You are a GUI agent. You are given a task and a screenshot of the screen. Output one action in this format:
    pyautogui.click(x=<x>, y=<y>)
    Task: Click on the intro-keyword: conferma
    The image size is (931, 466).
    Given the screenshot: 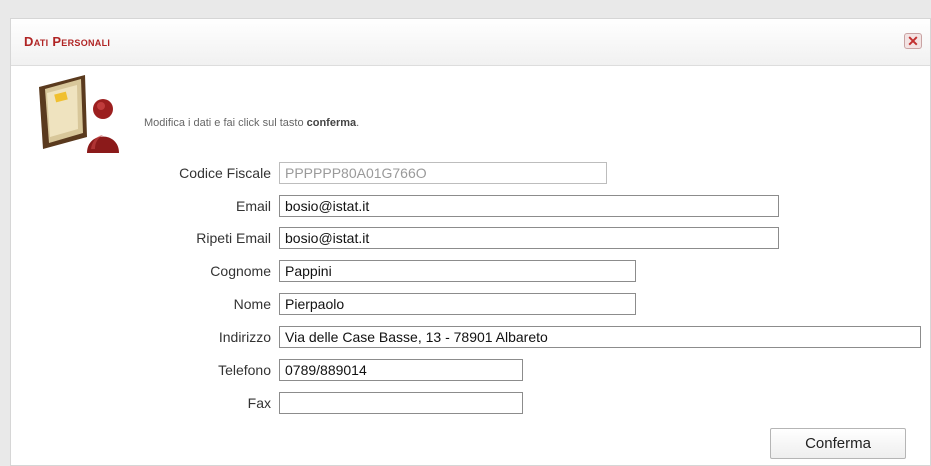 What is the action you would take?
    pyautogui.click(x=331, y=123)
    